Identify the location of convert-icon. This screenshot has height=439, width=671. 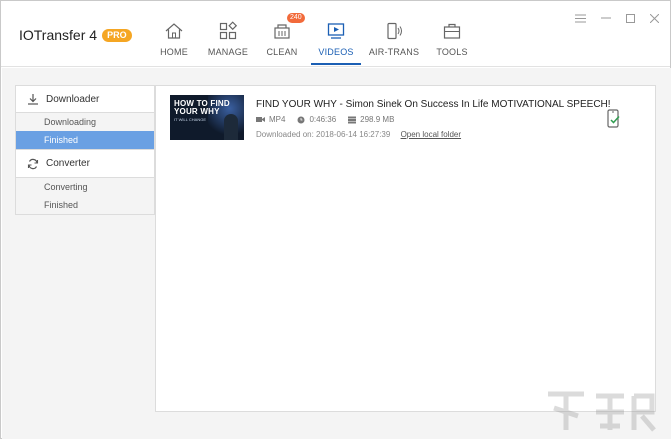
(33, 164).